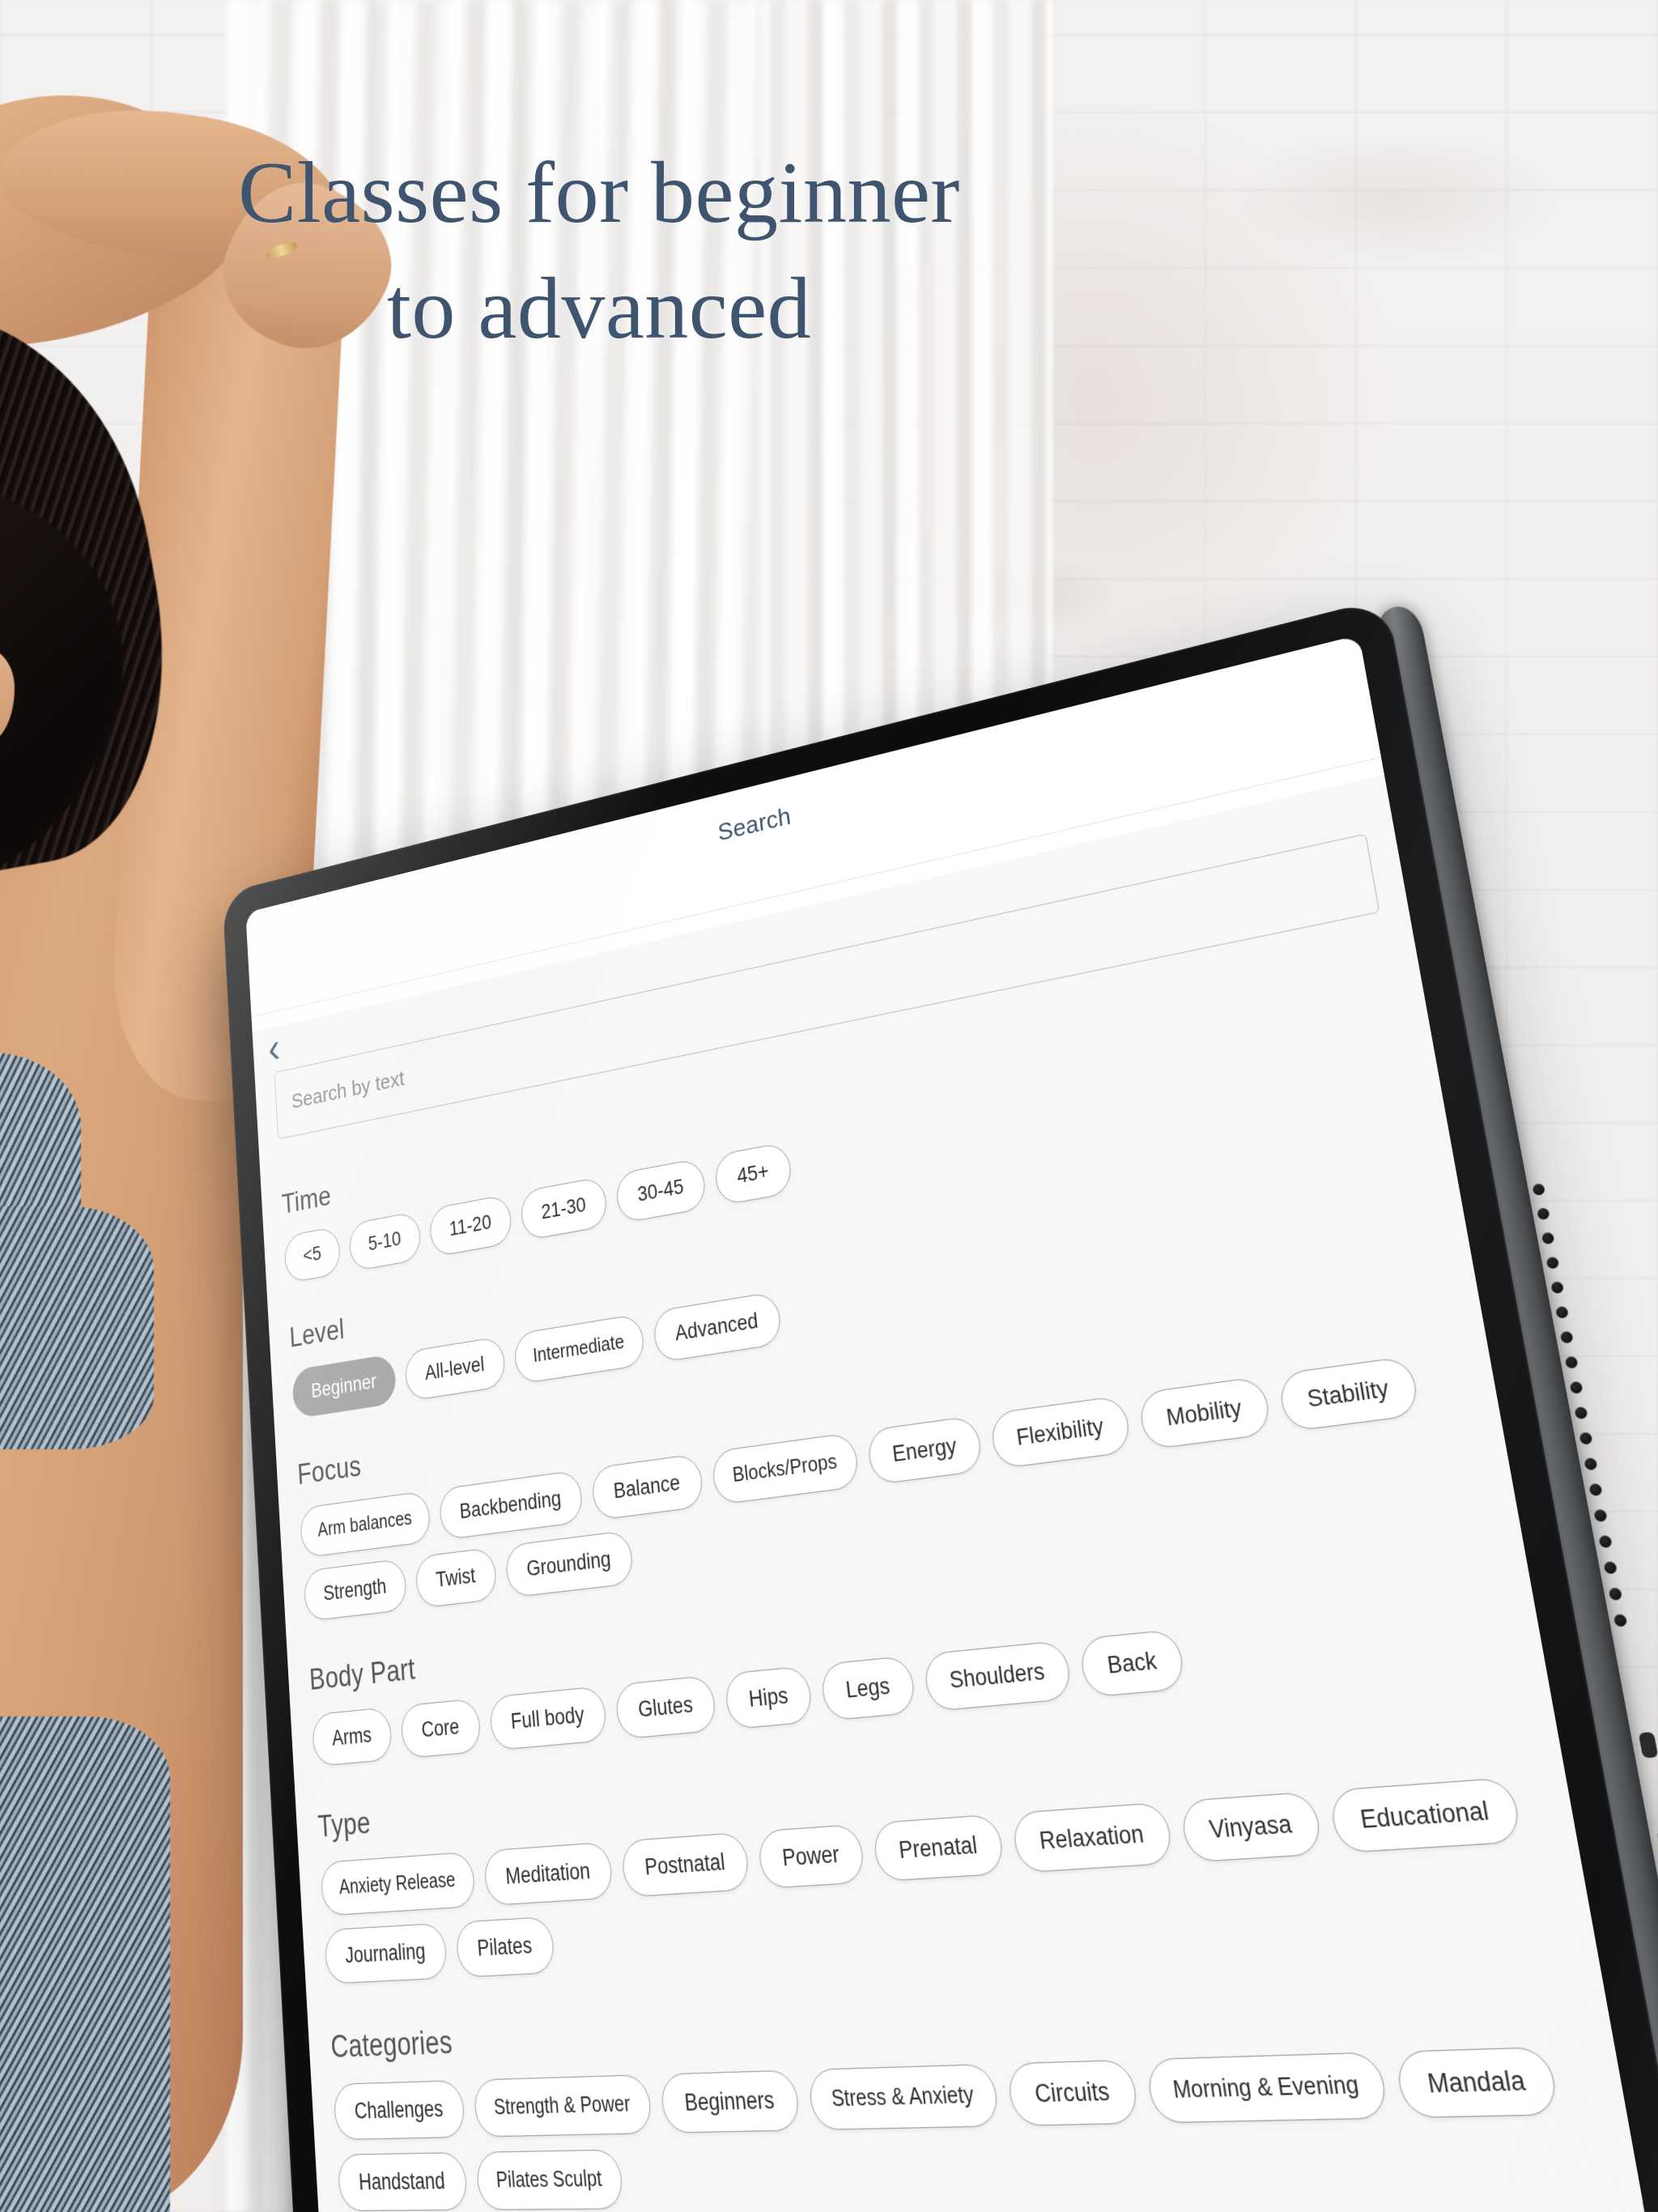 The height and width of the screenshot is (2212, 1658). I want to click on filter-group-title: Categories, so click(391, 2045).